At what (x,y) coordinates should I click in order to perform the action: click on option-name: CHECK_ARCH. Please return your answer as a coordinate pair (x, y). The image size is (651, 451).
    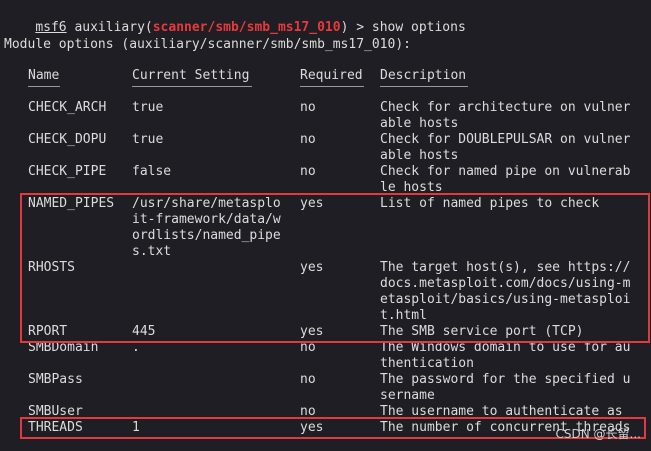
    Looking at the image, I should click on (67, 107).